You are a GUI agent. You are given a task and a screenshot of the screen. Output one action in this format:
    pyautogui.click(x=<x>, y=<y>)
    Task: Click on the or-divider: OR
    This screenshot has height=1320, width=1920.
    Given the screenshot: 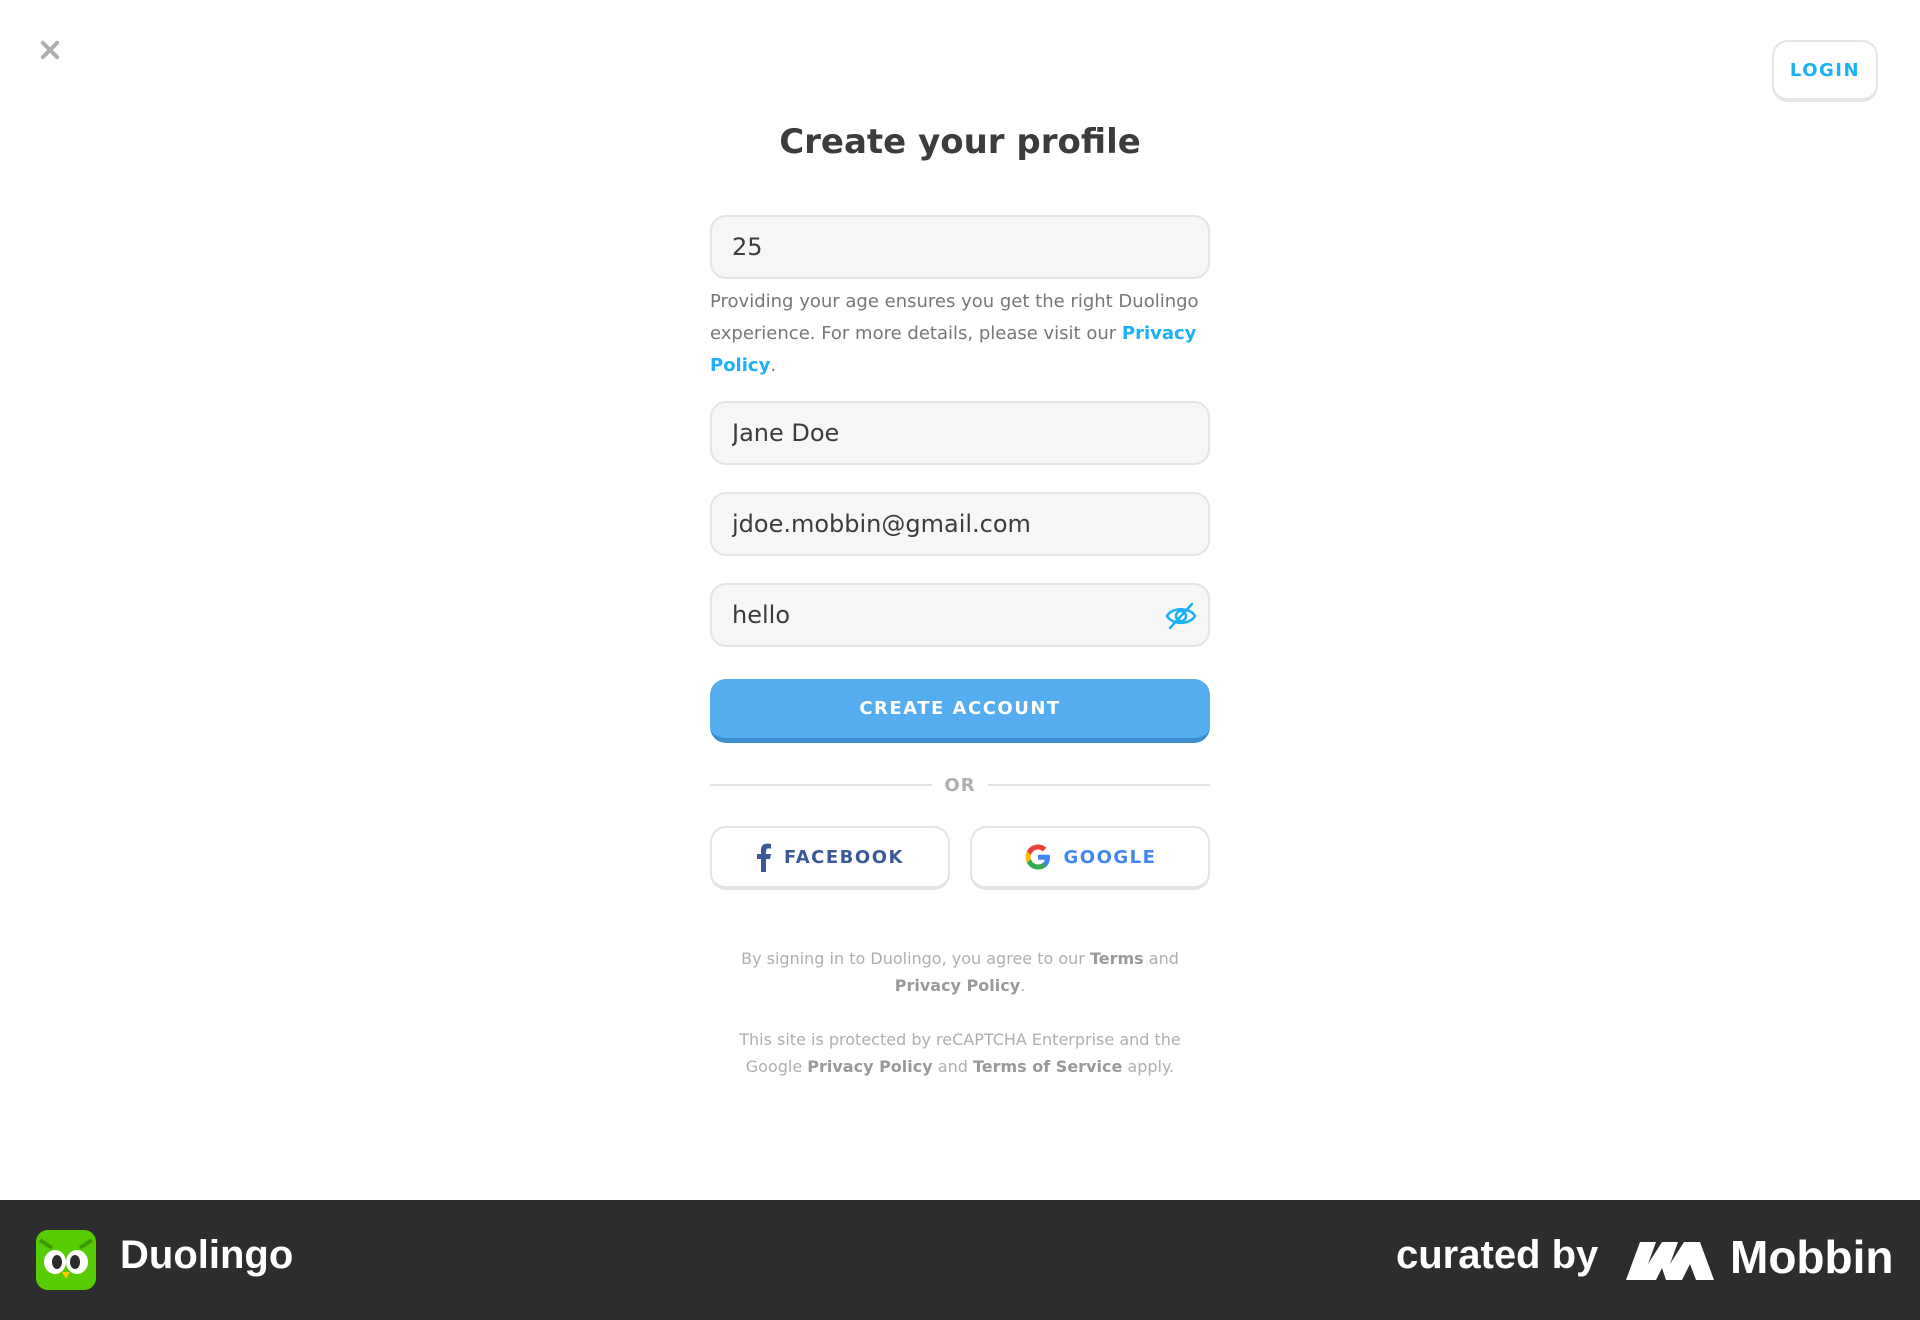 What is the action you would take?
    pyautogui.click(x=960, y=785)
    